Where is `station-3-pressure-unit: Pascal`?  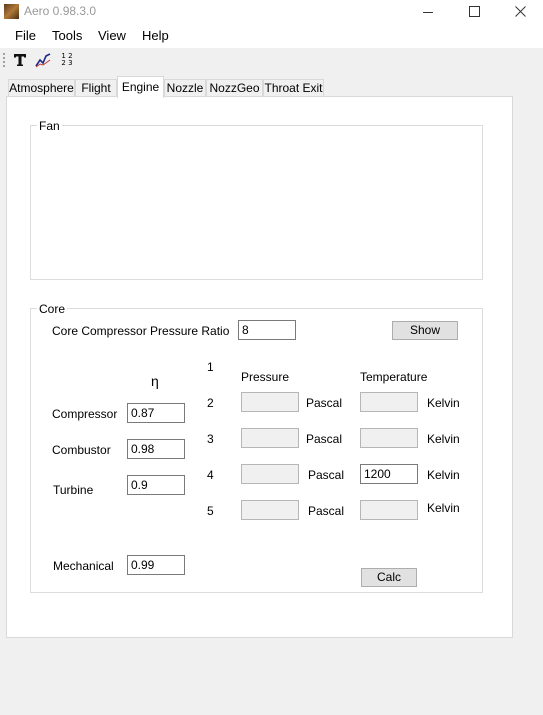
station-3-pressure-unit: Pascal is located at coordinates (324, 439).